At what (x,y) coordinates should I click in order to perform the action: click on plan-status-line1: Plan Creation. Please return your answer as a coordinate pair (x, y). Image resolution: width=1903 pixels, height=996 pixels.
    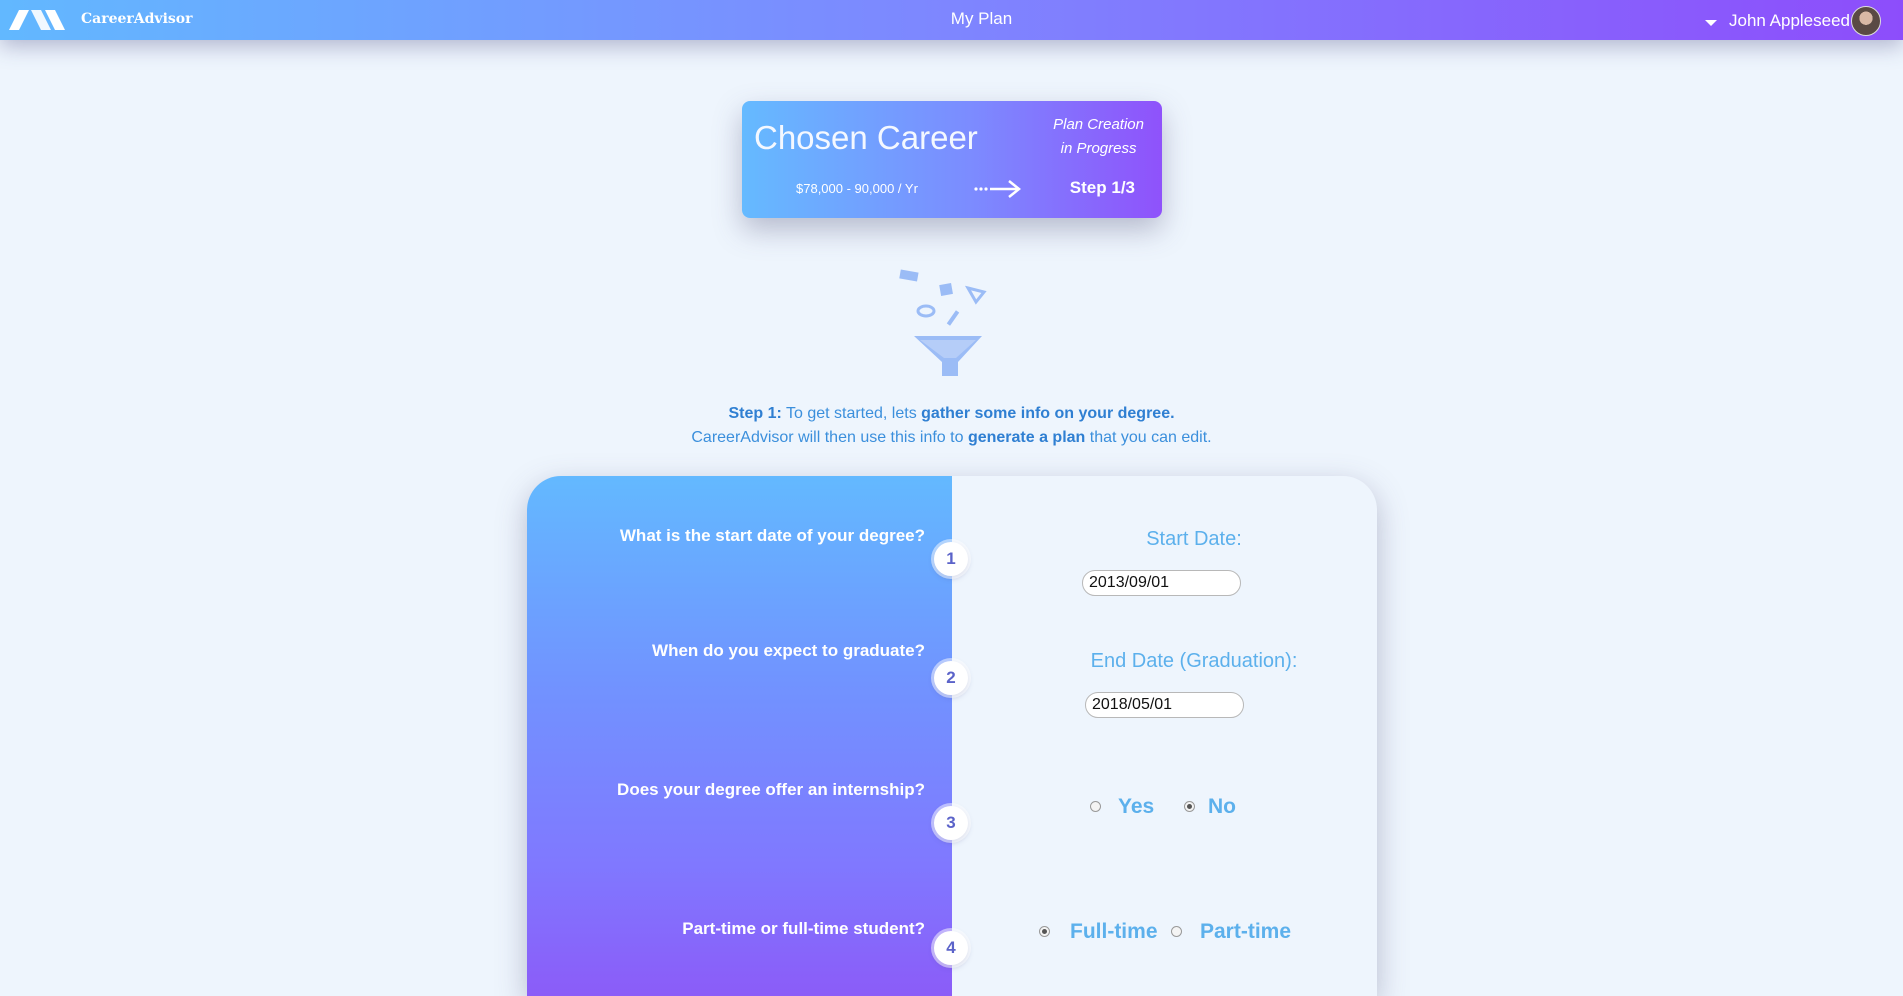
    Looking at the image, I should click on (1098, 124).